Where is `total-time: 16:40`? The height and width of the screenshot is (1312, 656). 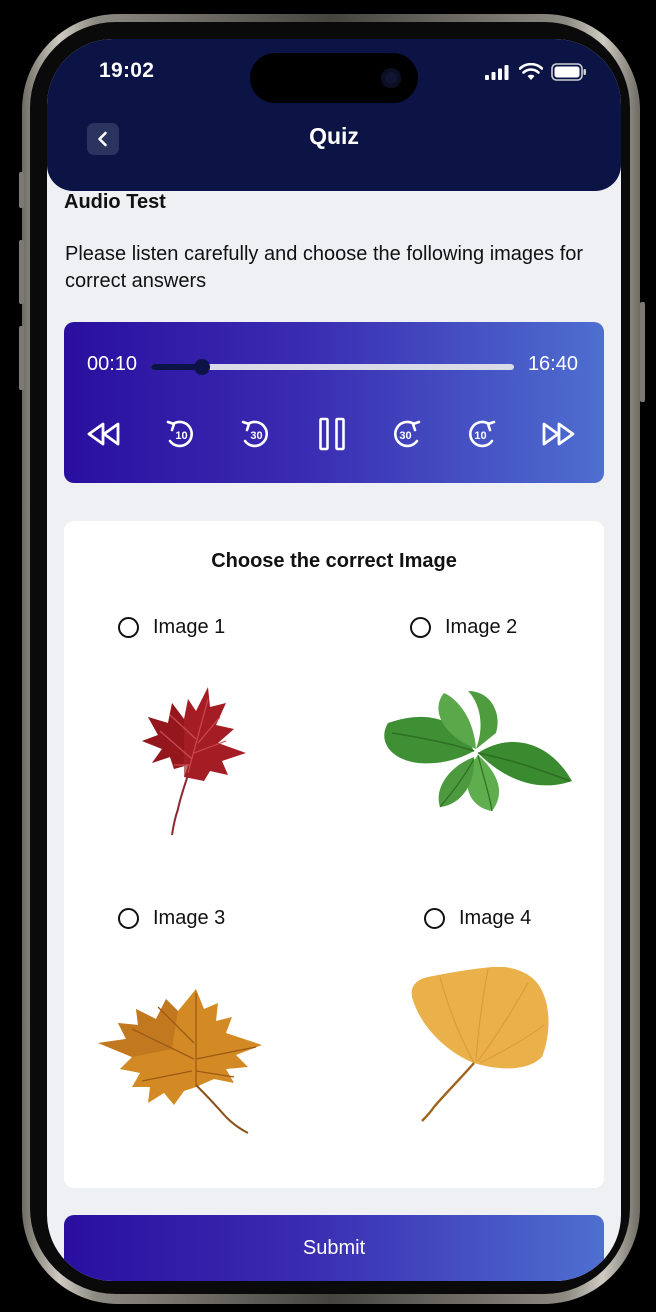
total-time: 16:40 is located at coordinates (552, 364).